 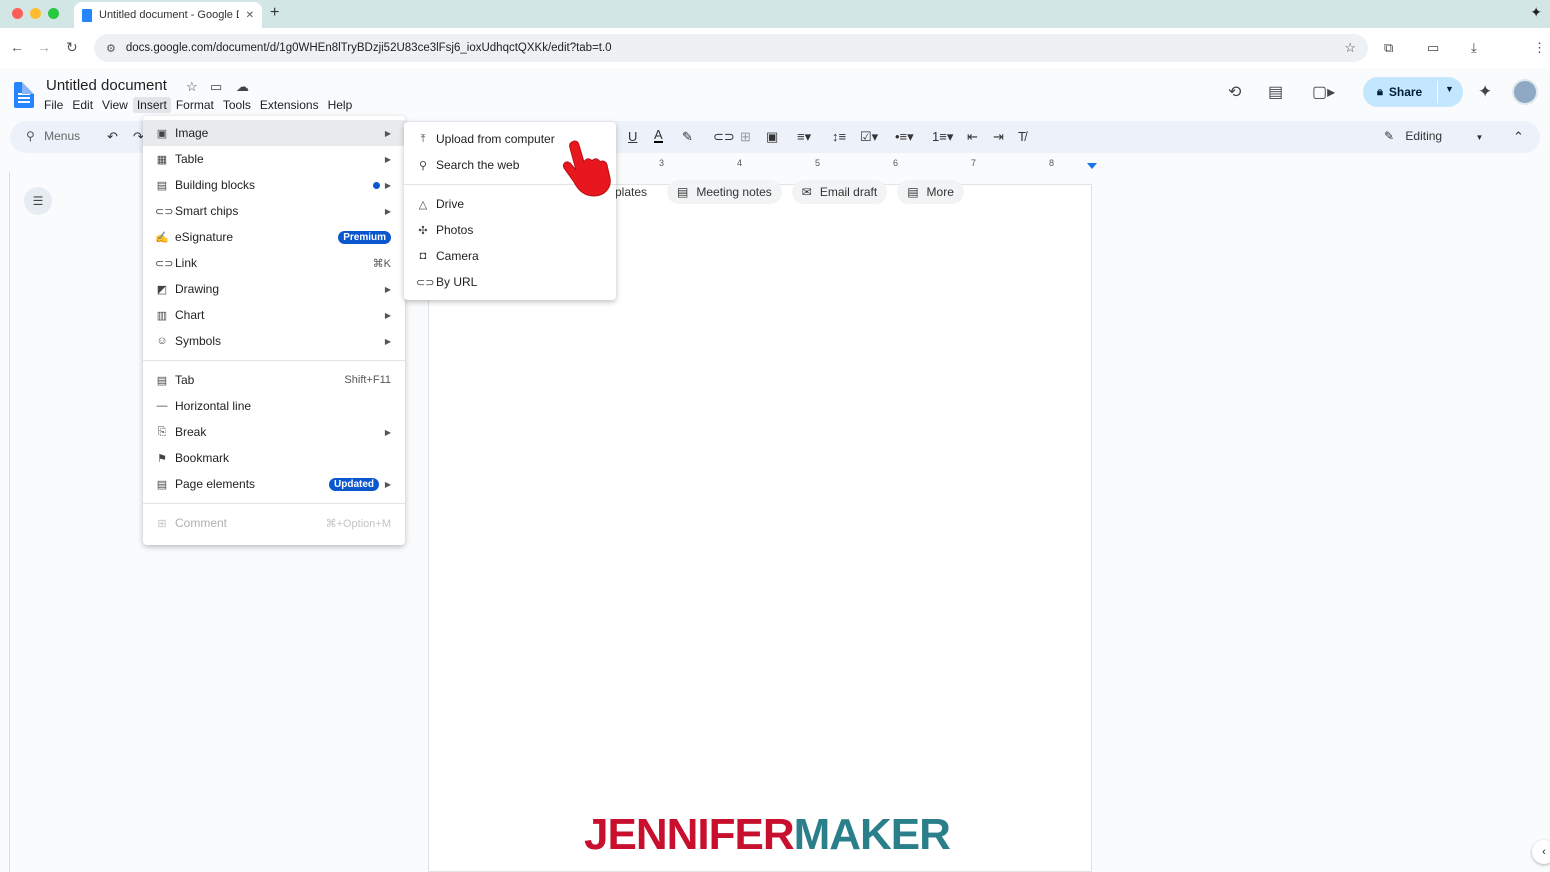 What do you see at coordinates (274, 133) in the screenshot?
I see `menu-item-image: ▣ Image ▶` at bounding box center [274, 133].